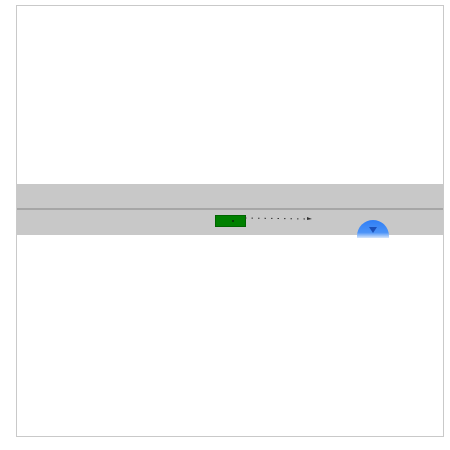 The image size is (450, 450). I want to click on road, so click(230, 211).